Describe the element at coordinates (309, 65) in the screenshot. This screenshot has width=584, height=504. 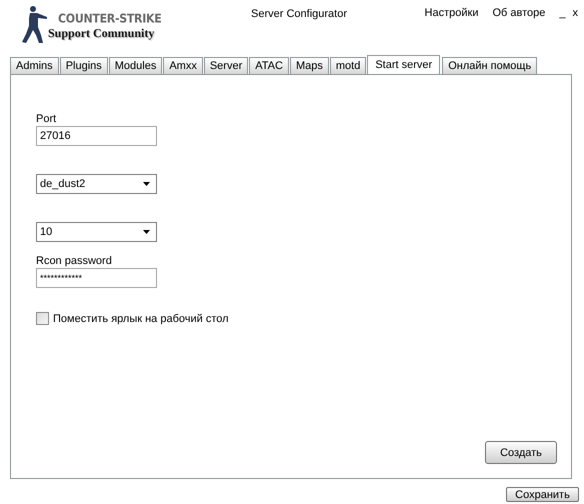
I see `tab: Maps` at that location.